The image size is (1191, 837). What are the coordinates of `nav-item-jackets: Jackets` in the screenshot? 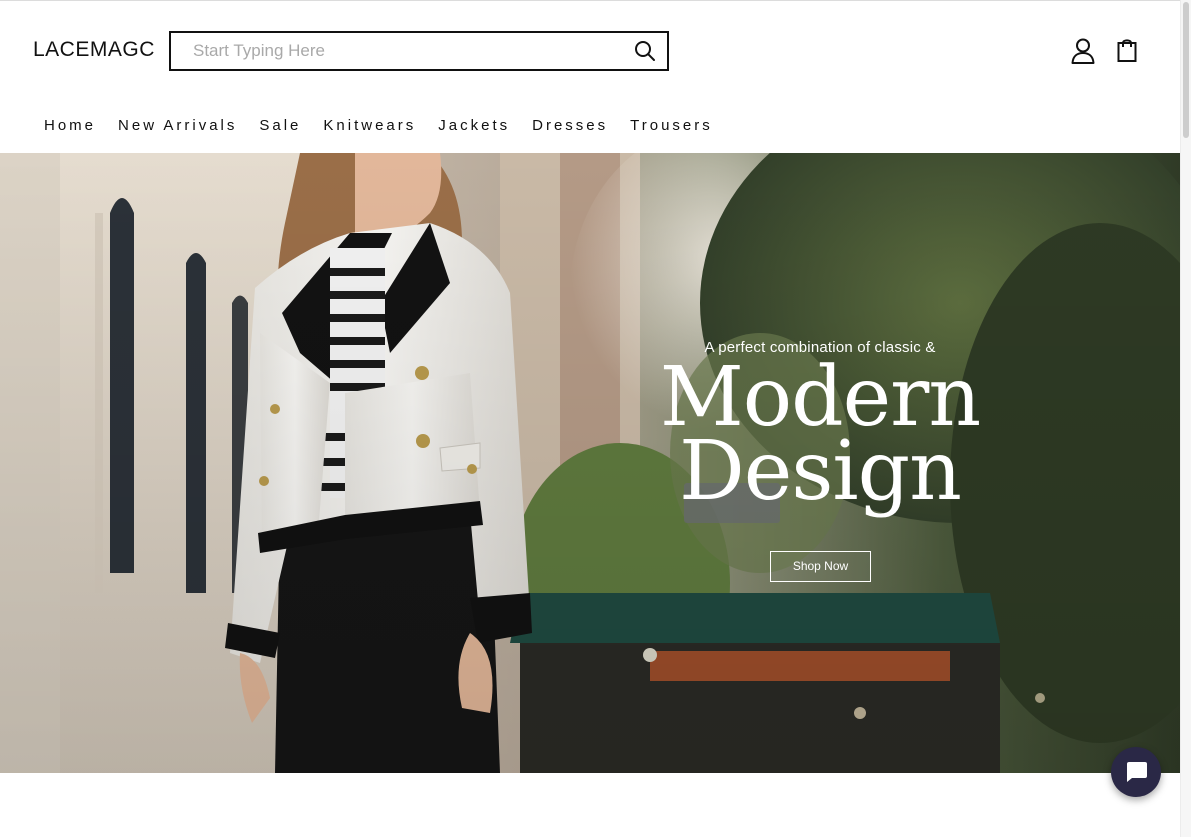 It's located at (474, 125).